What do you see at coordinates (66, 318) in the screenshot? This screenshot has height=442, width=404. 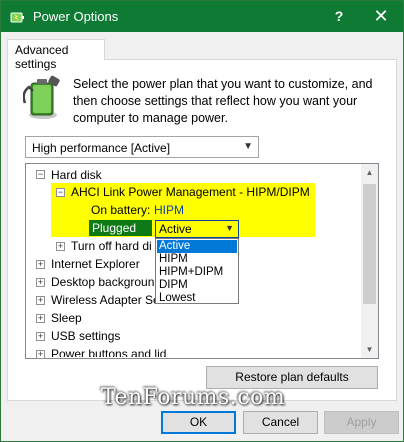 I see `tree-item-sleep: Sleep` at bounding box center [66, 318].